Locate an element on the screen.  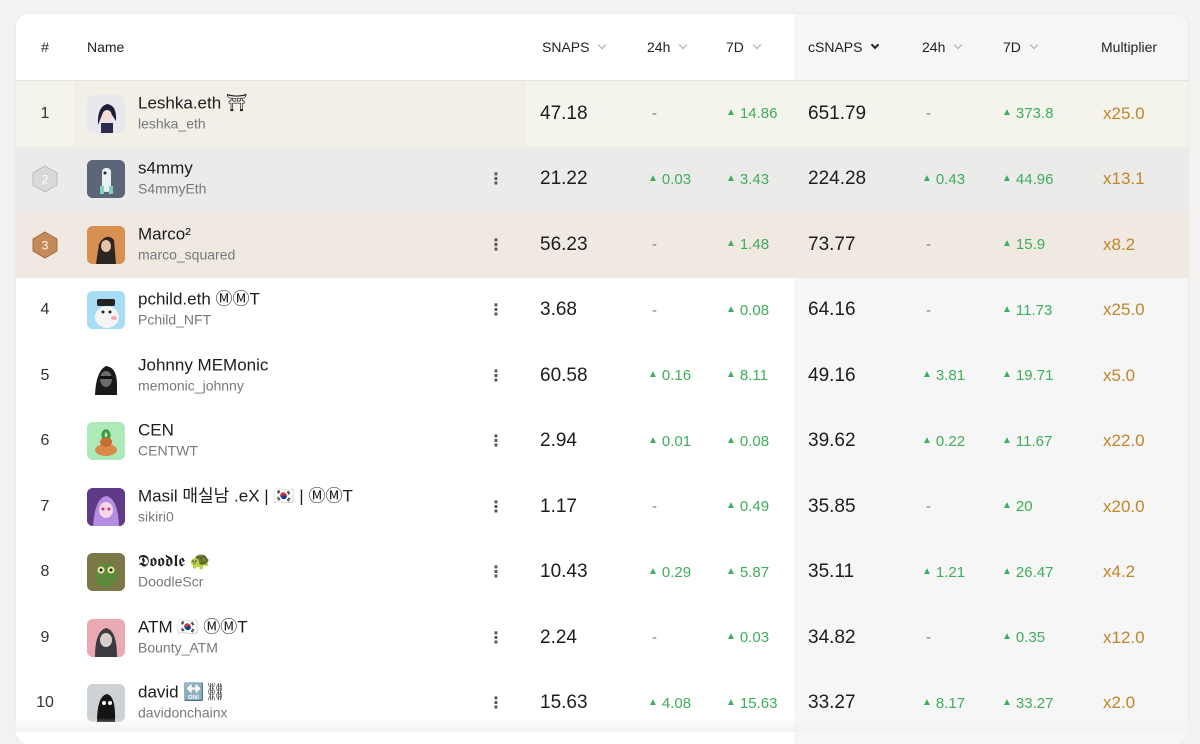
name-cell: CENCENTWT is located at coordinates (300, 442).